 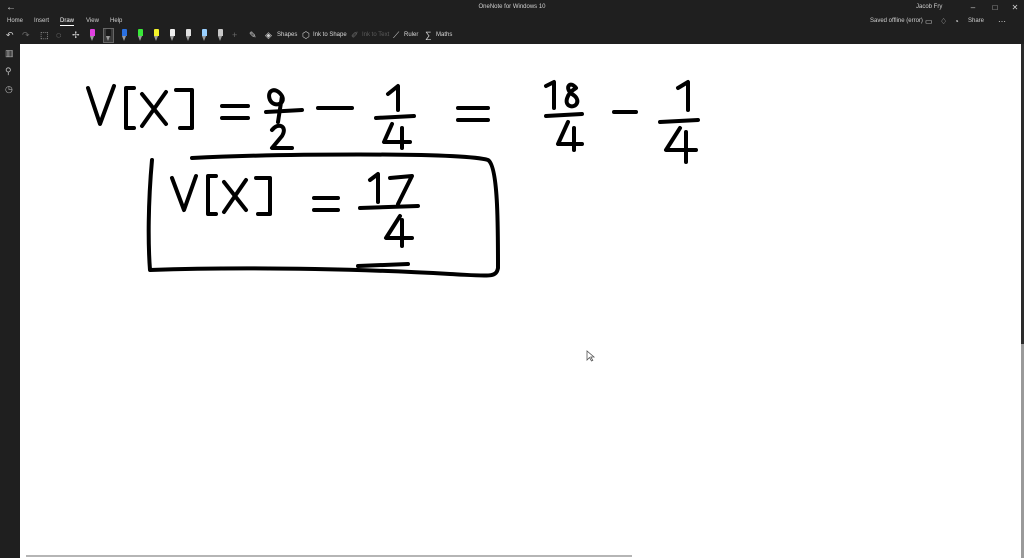 What do you see at coordinates (76, 35) in the screenshot?
I see `add-space-icon: ✢` at bounding box center [76, 35].